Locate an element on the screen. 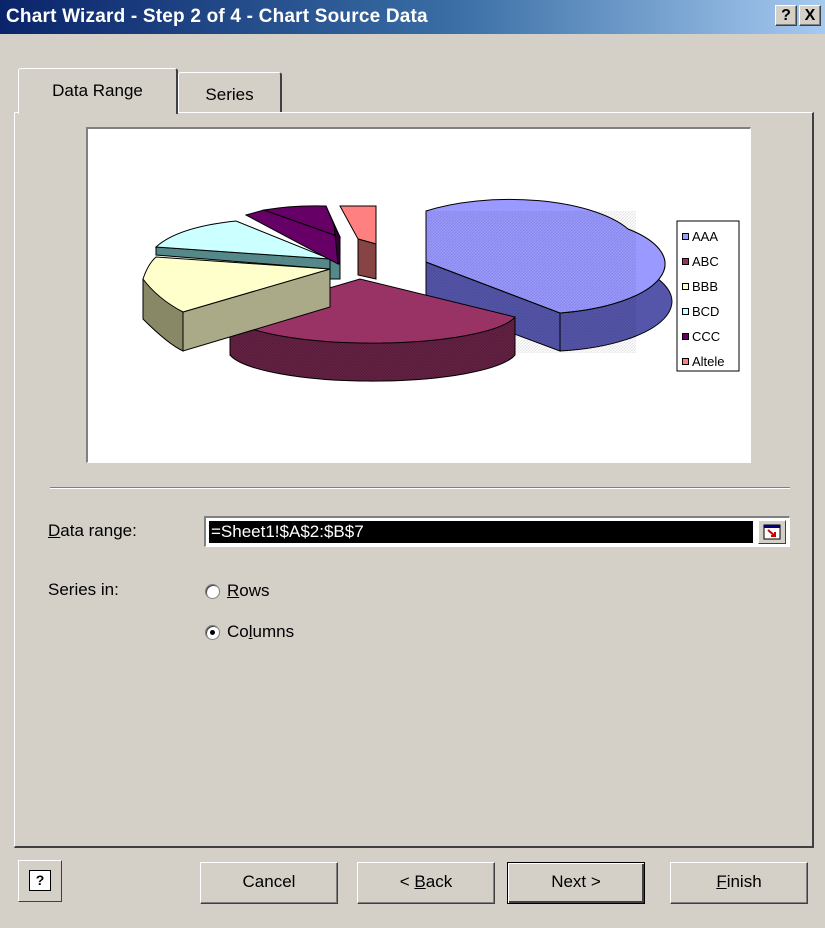  legend-item-ccc: CCC is located at coordinates (711, 336).